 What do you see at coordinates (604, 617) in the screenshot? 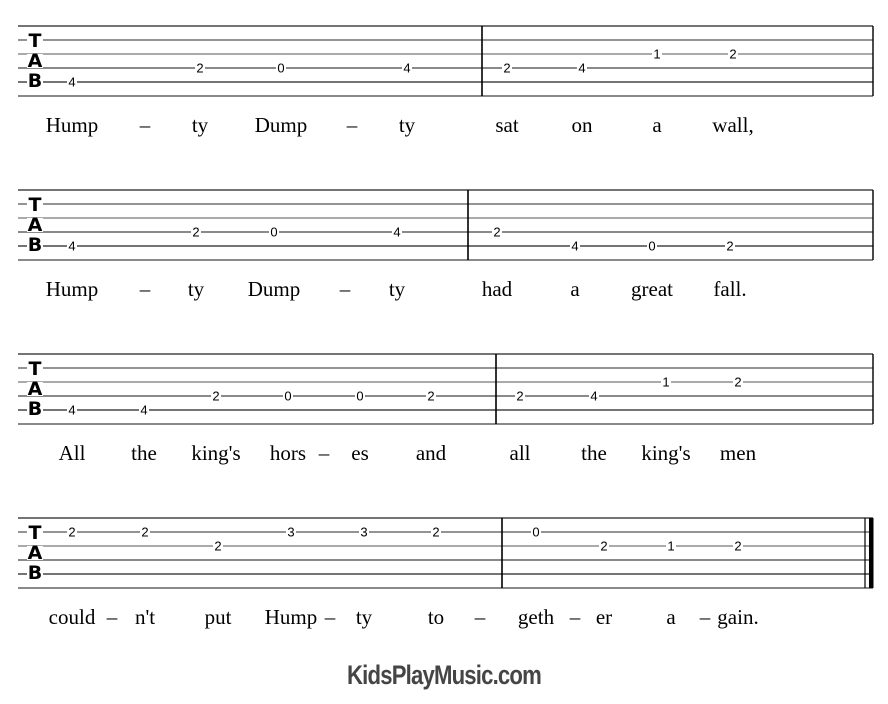
I see `lyric-syllable: er` at bounding box center [604, 617].